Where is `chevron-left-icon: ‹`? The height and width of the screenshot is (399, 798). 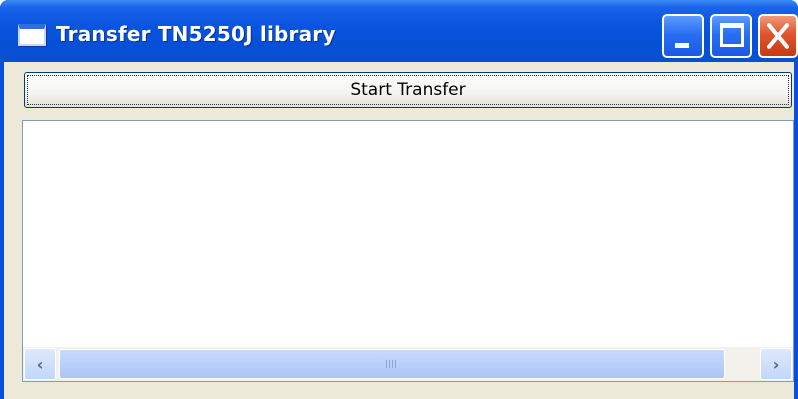
chevron-left-icon: ‹ is located at coordinates (40, 364).